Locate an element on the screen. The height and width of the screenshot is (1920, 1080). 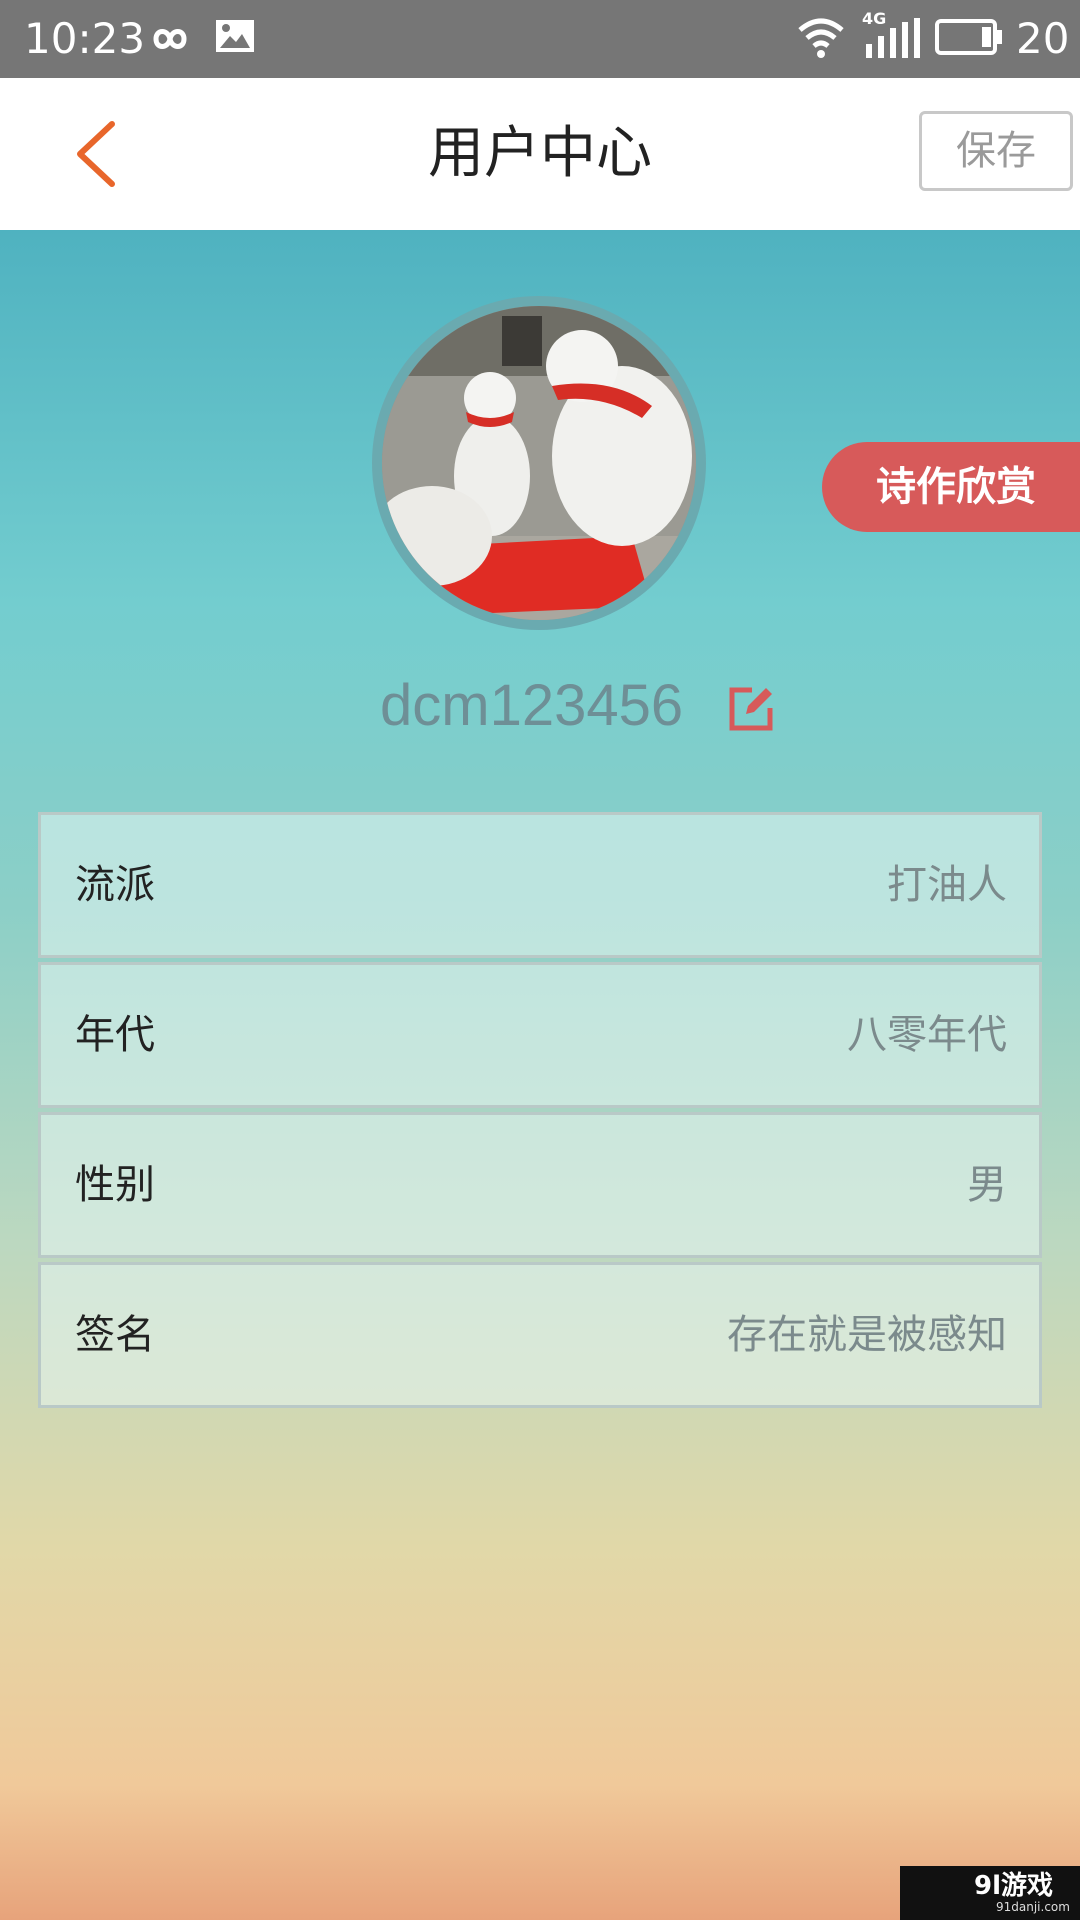
field-row-gender: 性别 男 is located at coordinates (540, 1185).